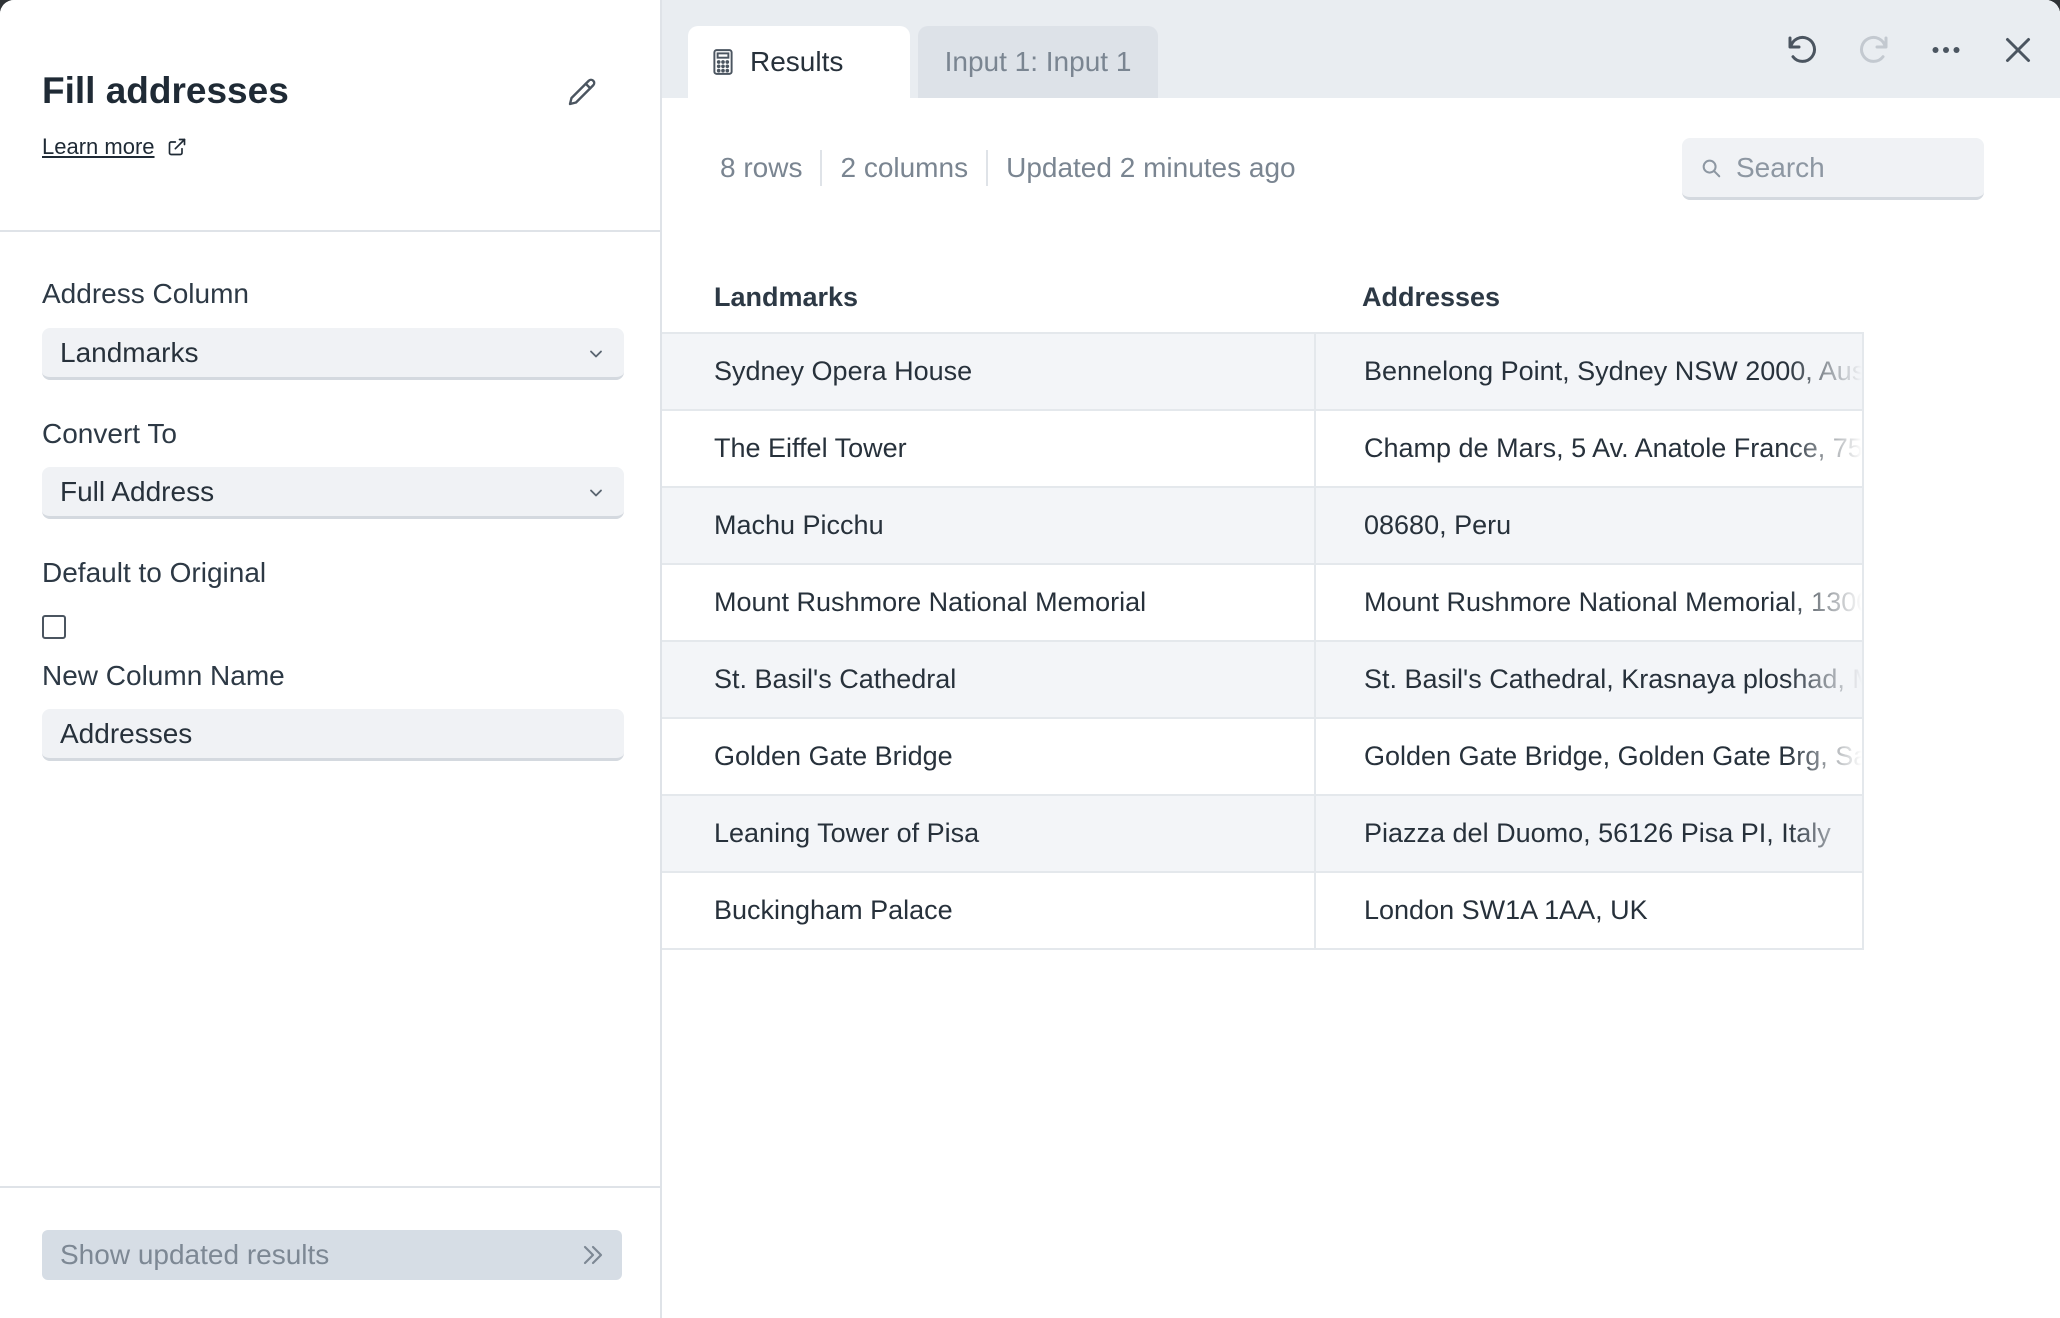 The image size is (2060, 1318). I want to click on landmark-cell: St. Basil's Cathedral, so click(835, 679).